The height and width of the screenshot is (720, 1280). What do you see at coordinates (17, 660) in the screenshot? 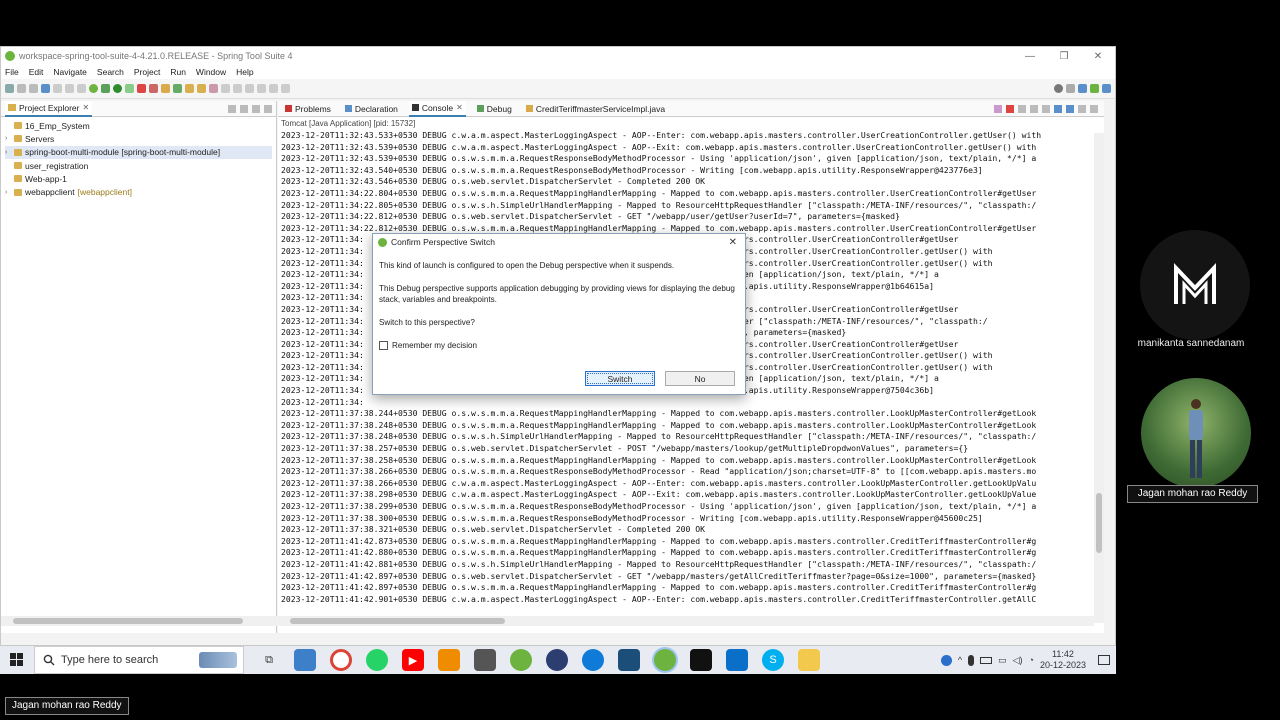
I see `start-button` at bounding box center [17, 660].